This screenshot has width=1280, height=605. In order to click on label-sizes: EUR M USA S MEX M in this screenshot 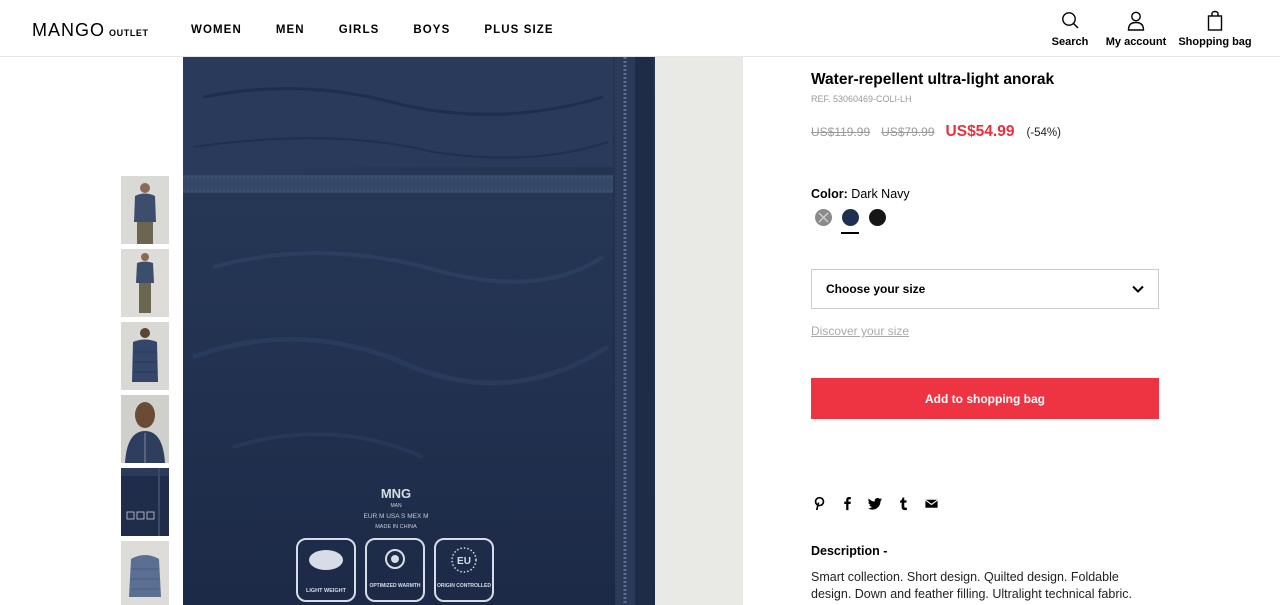, I will do `click(395, 516)`.